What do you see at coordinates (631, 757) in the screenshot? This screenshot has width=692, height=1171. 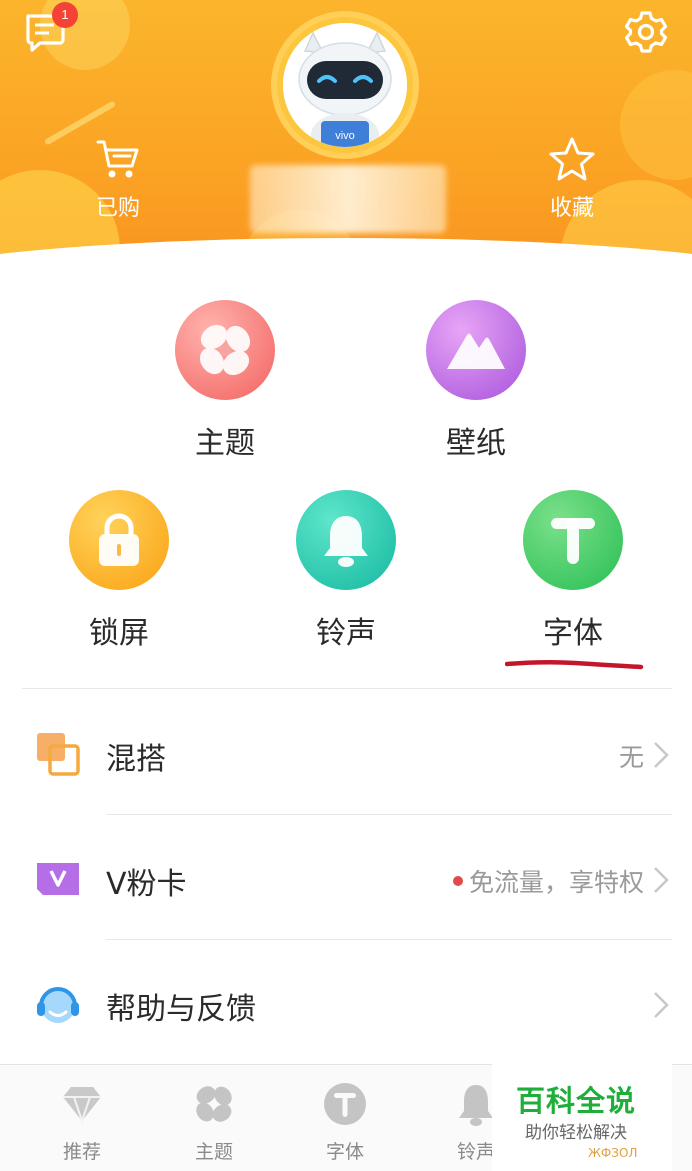 I see `mix-value: 无` at bounding box center [631, 757].